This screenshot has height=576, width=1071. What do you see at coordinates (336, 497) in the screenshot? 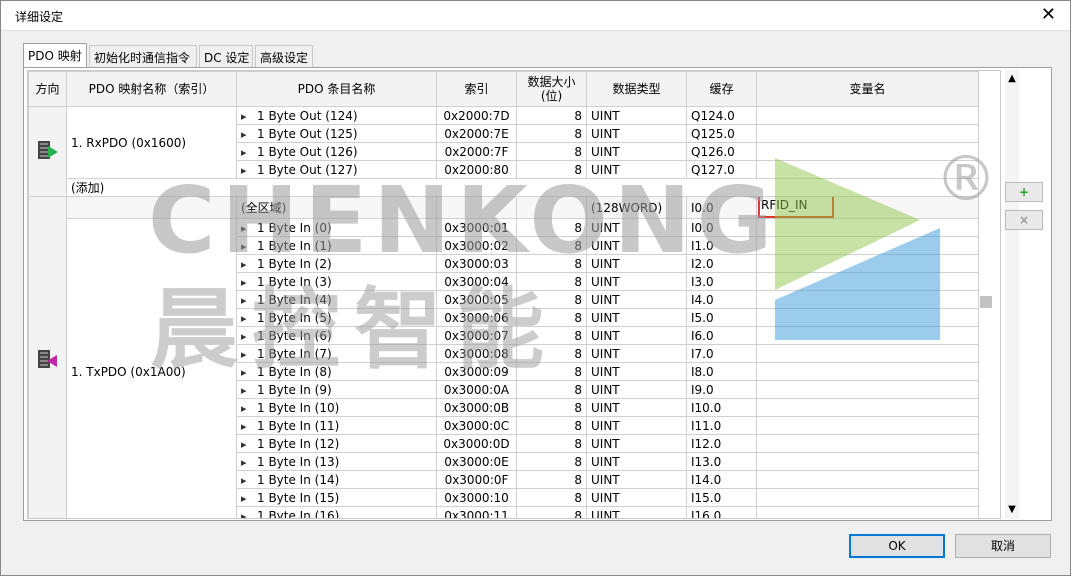
I see `entry-name: 1 Byte In (15)` at bounding box center [336, 497].